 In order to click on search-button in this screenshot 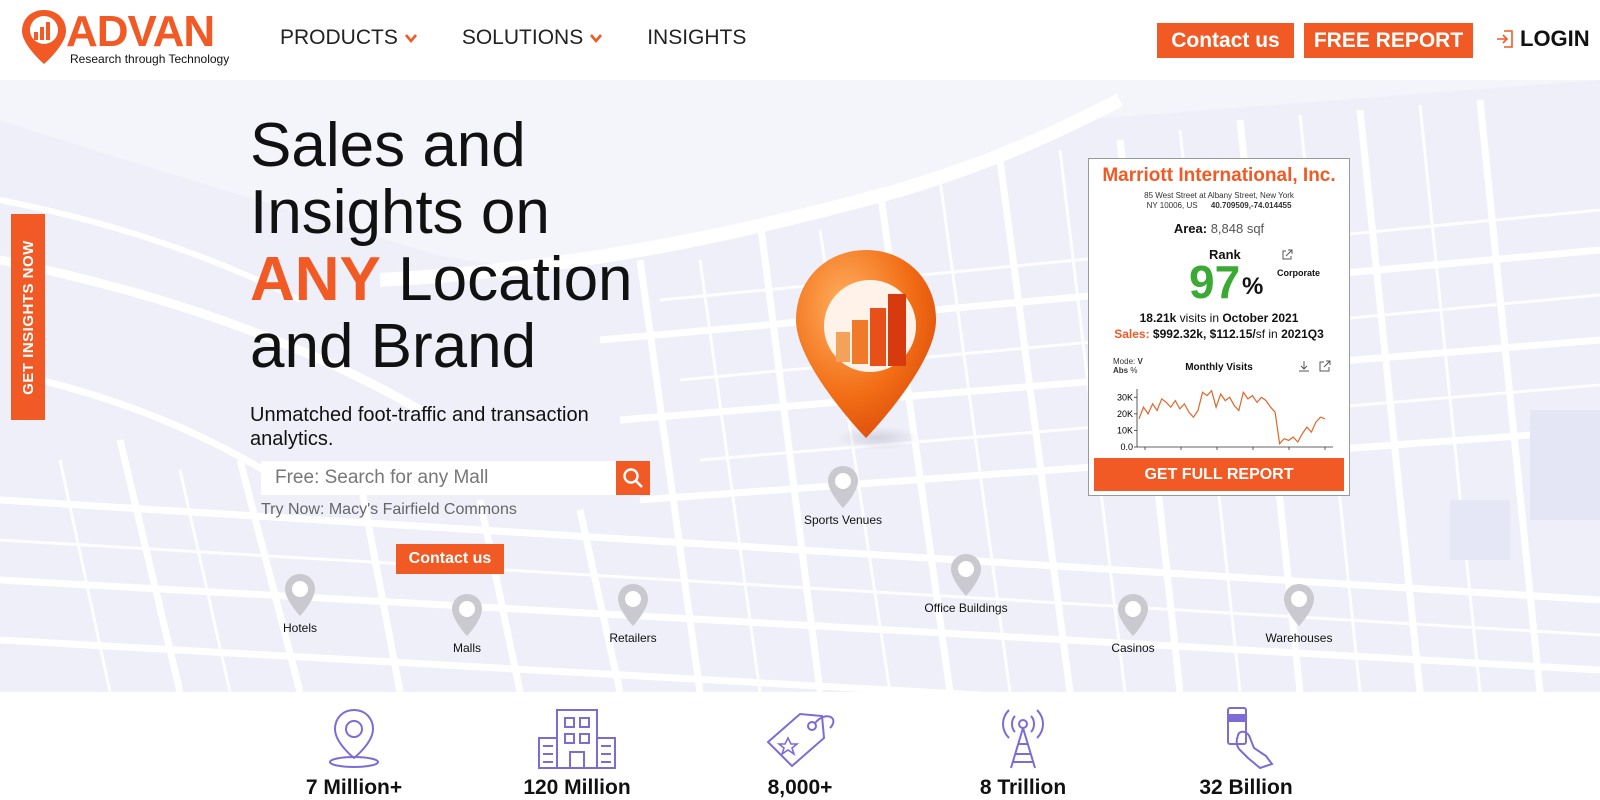, I will do `click(633, 478)`.